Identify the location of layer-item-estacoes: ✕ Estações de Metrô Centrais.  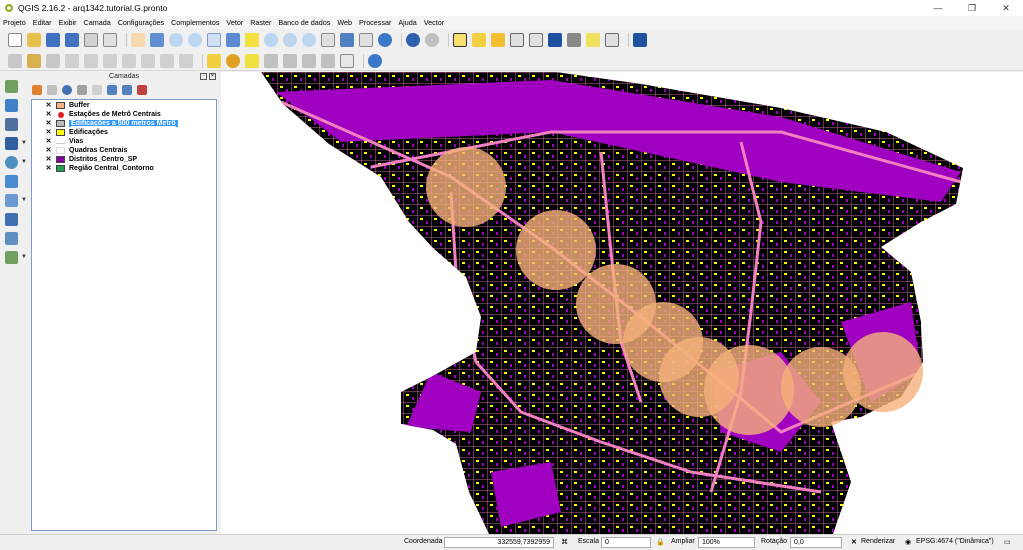
(124, 114).